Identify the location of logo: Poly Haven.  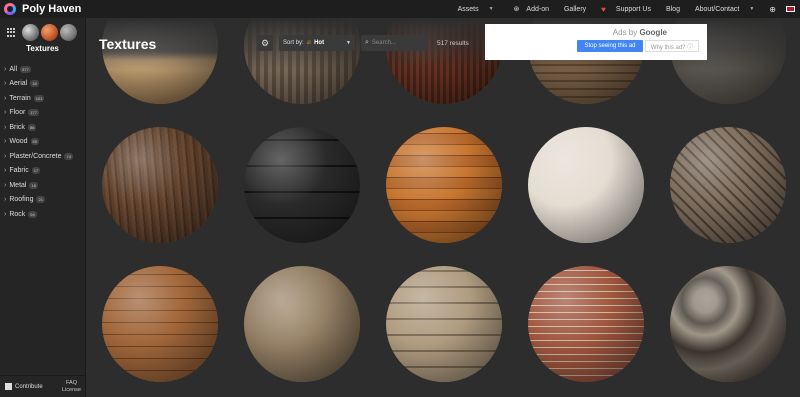
(42, 9).